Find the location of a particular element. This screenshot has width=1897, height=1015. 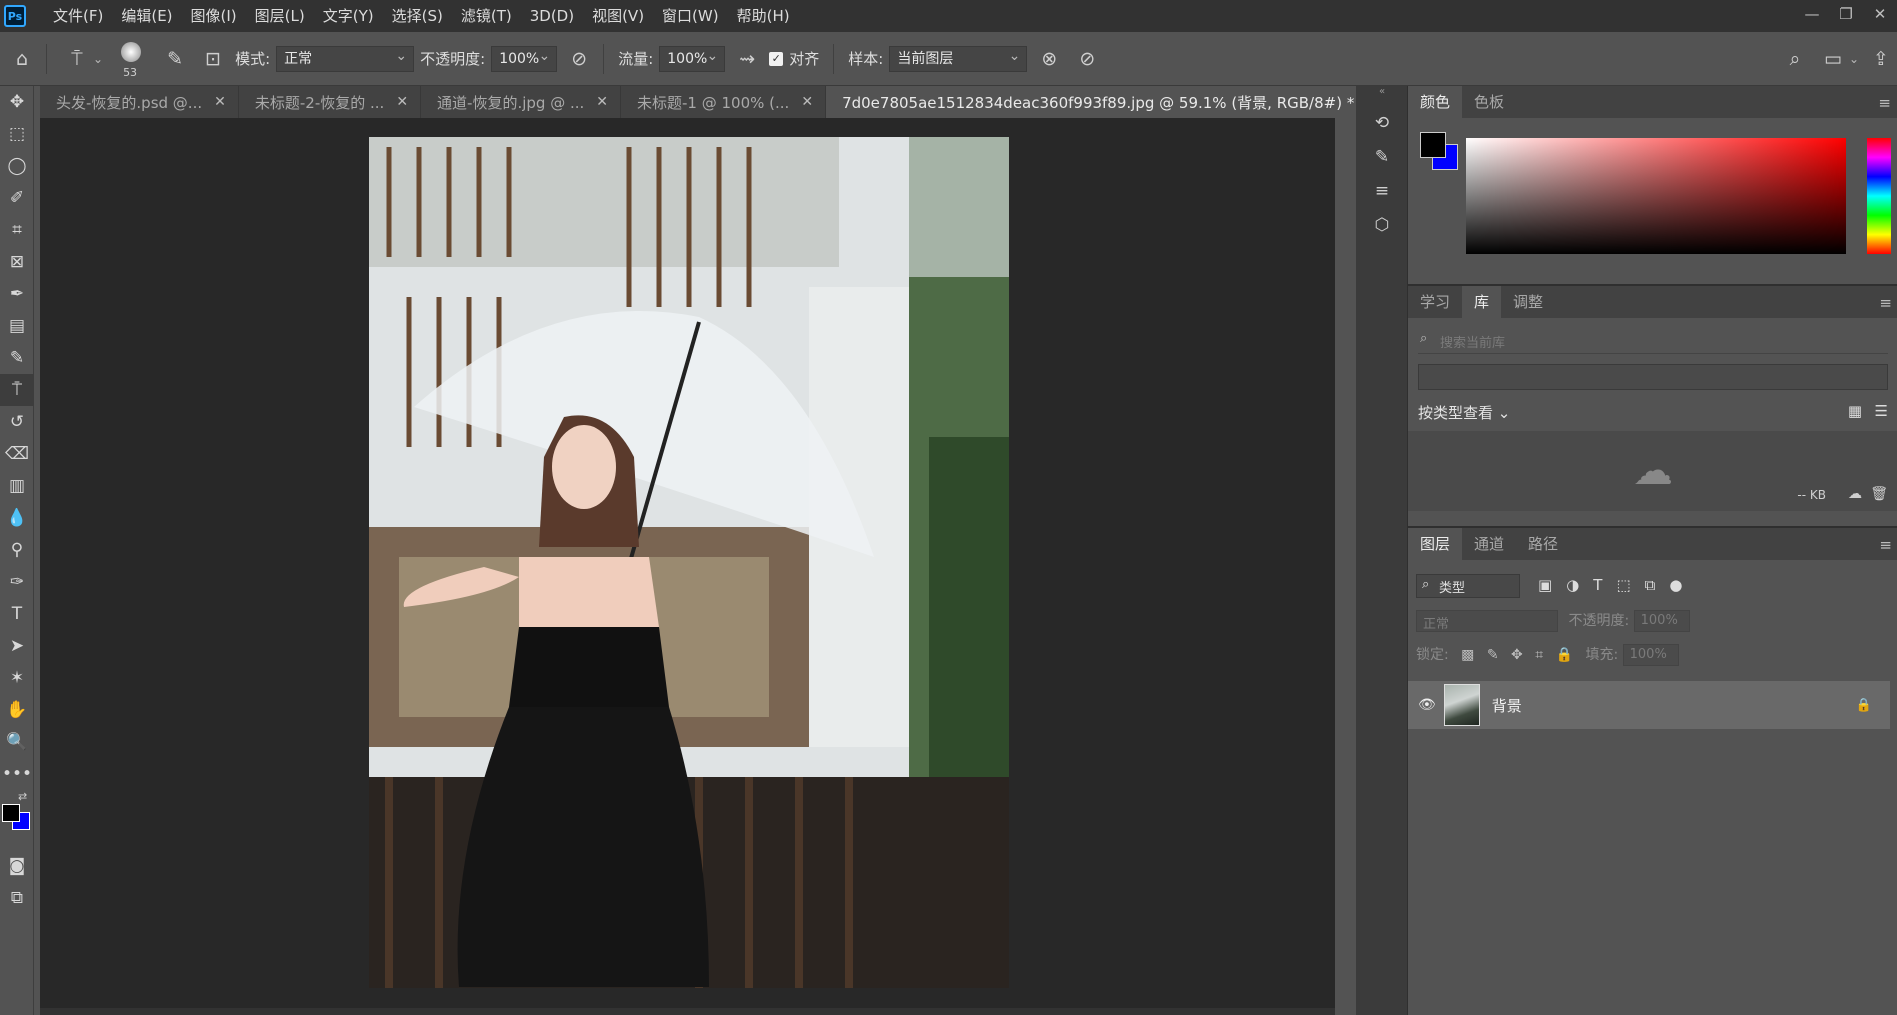

lock-artboard-icon: ⌗ is located at coordinates (1539, 655).